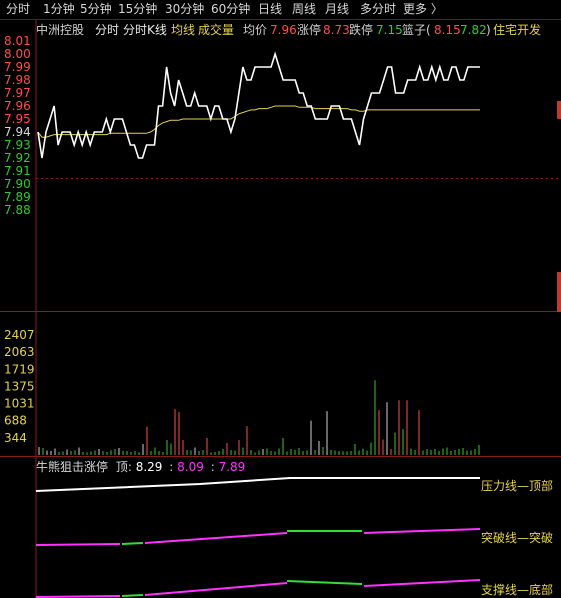 This screenshot has width=561, height=598. Describe the element at coordinates (447, 30) in the screenshot. I see `basket-value-1: 8.15` at that location.